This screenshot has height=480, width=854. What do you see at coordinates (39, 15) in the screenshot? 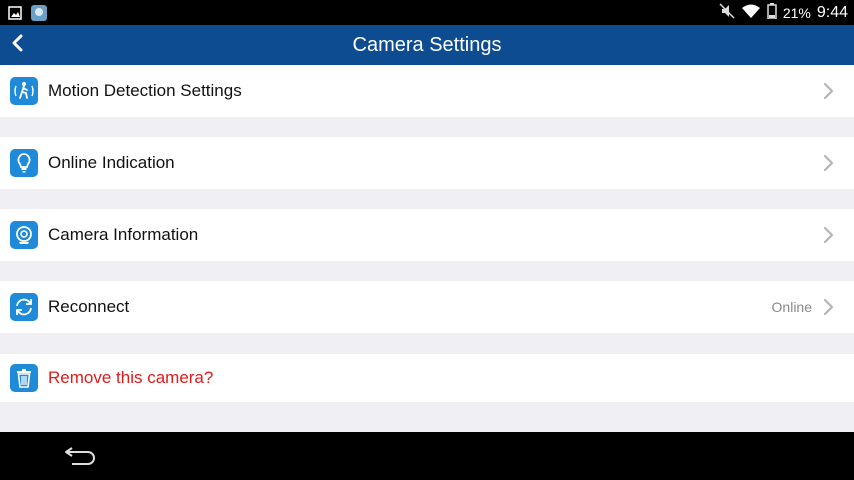
I see `app-icon` at bounding box center [39, 15].